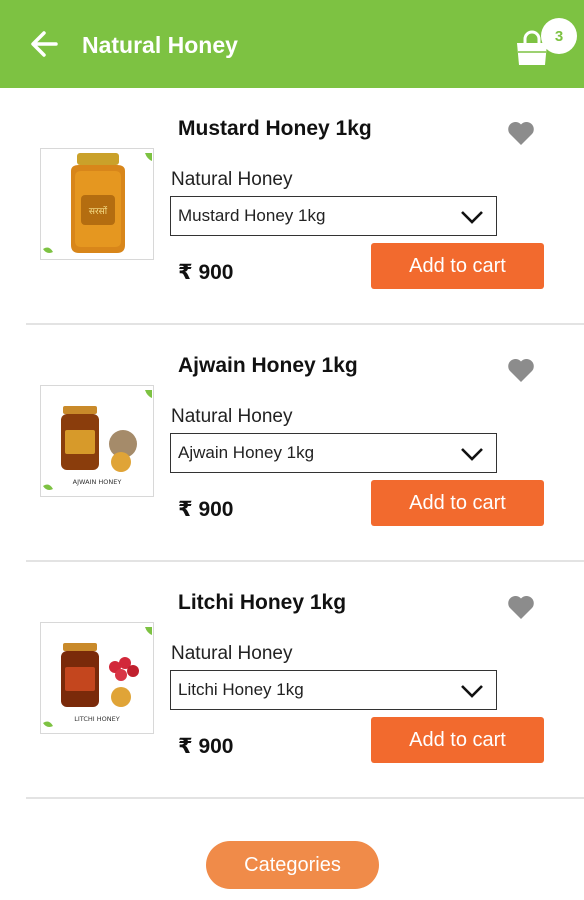 This screenshot has height=900, width=584. Describe the element at coordinates (252, 215) in the screenshot. I see `variant-value: Mustard Honey 1kg` at that location.